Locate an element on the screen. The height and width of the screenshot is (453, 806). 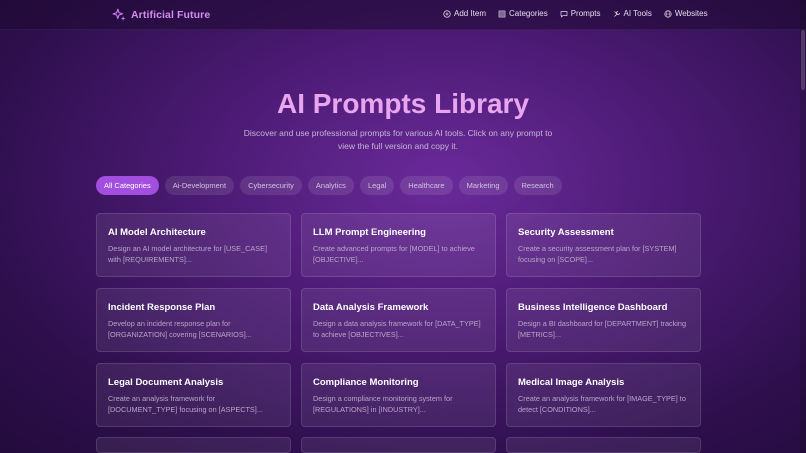
filter-cybersecurity: Cybersecurity is located at coordinates (271, 185).